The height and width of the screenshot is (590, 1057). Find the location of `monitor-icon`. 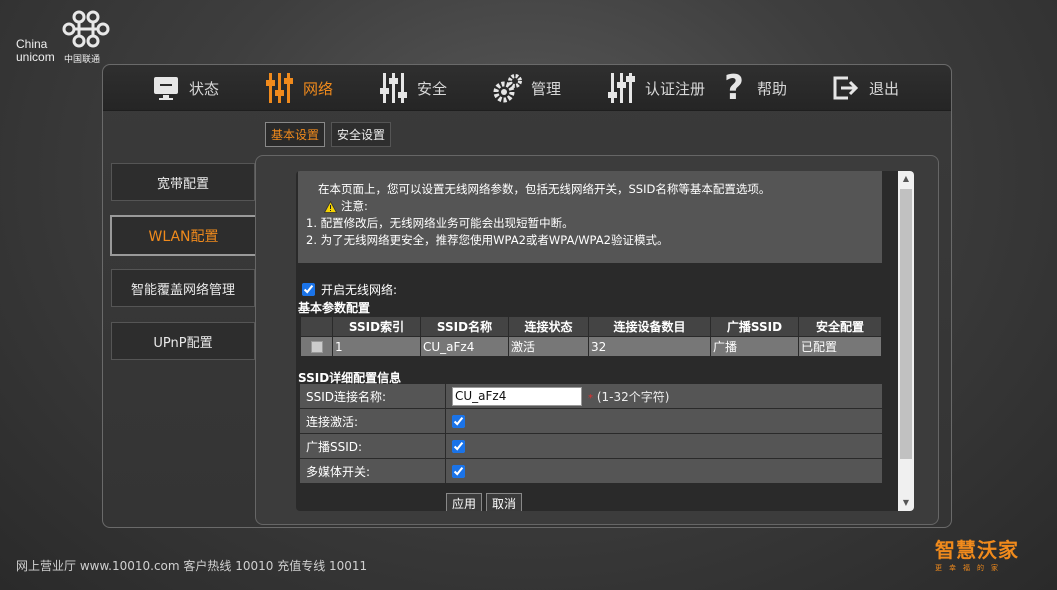

monitor-icon is located at coordinates (166, 88).